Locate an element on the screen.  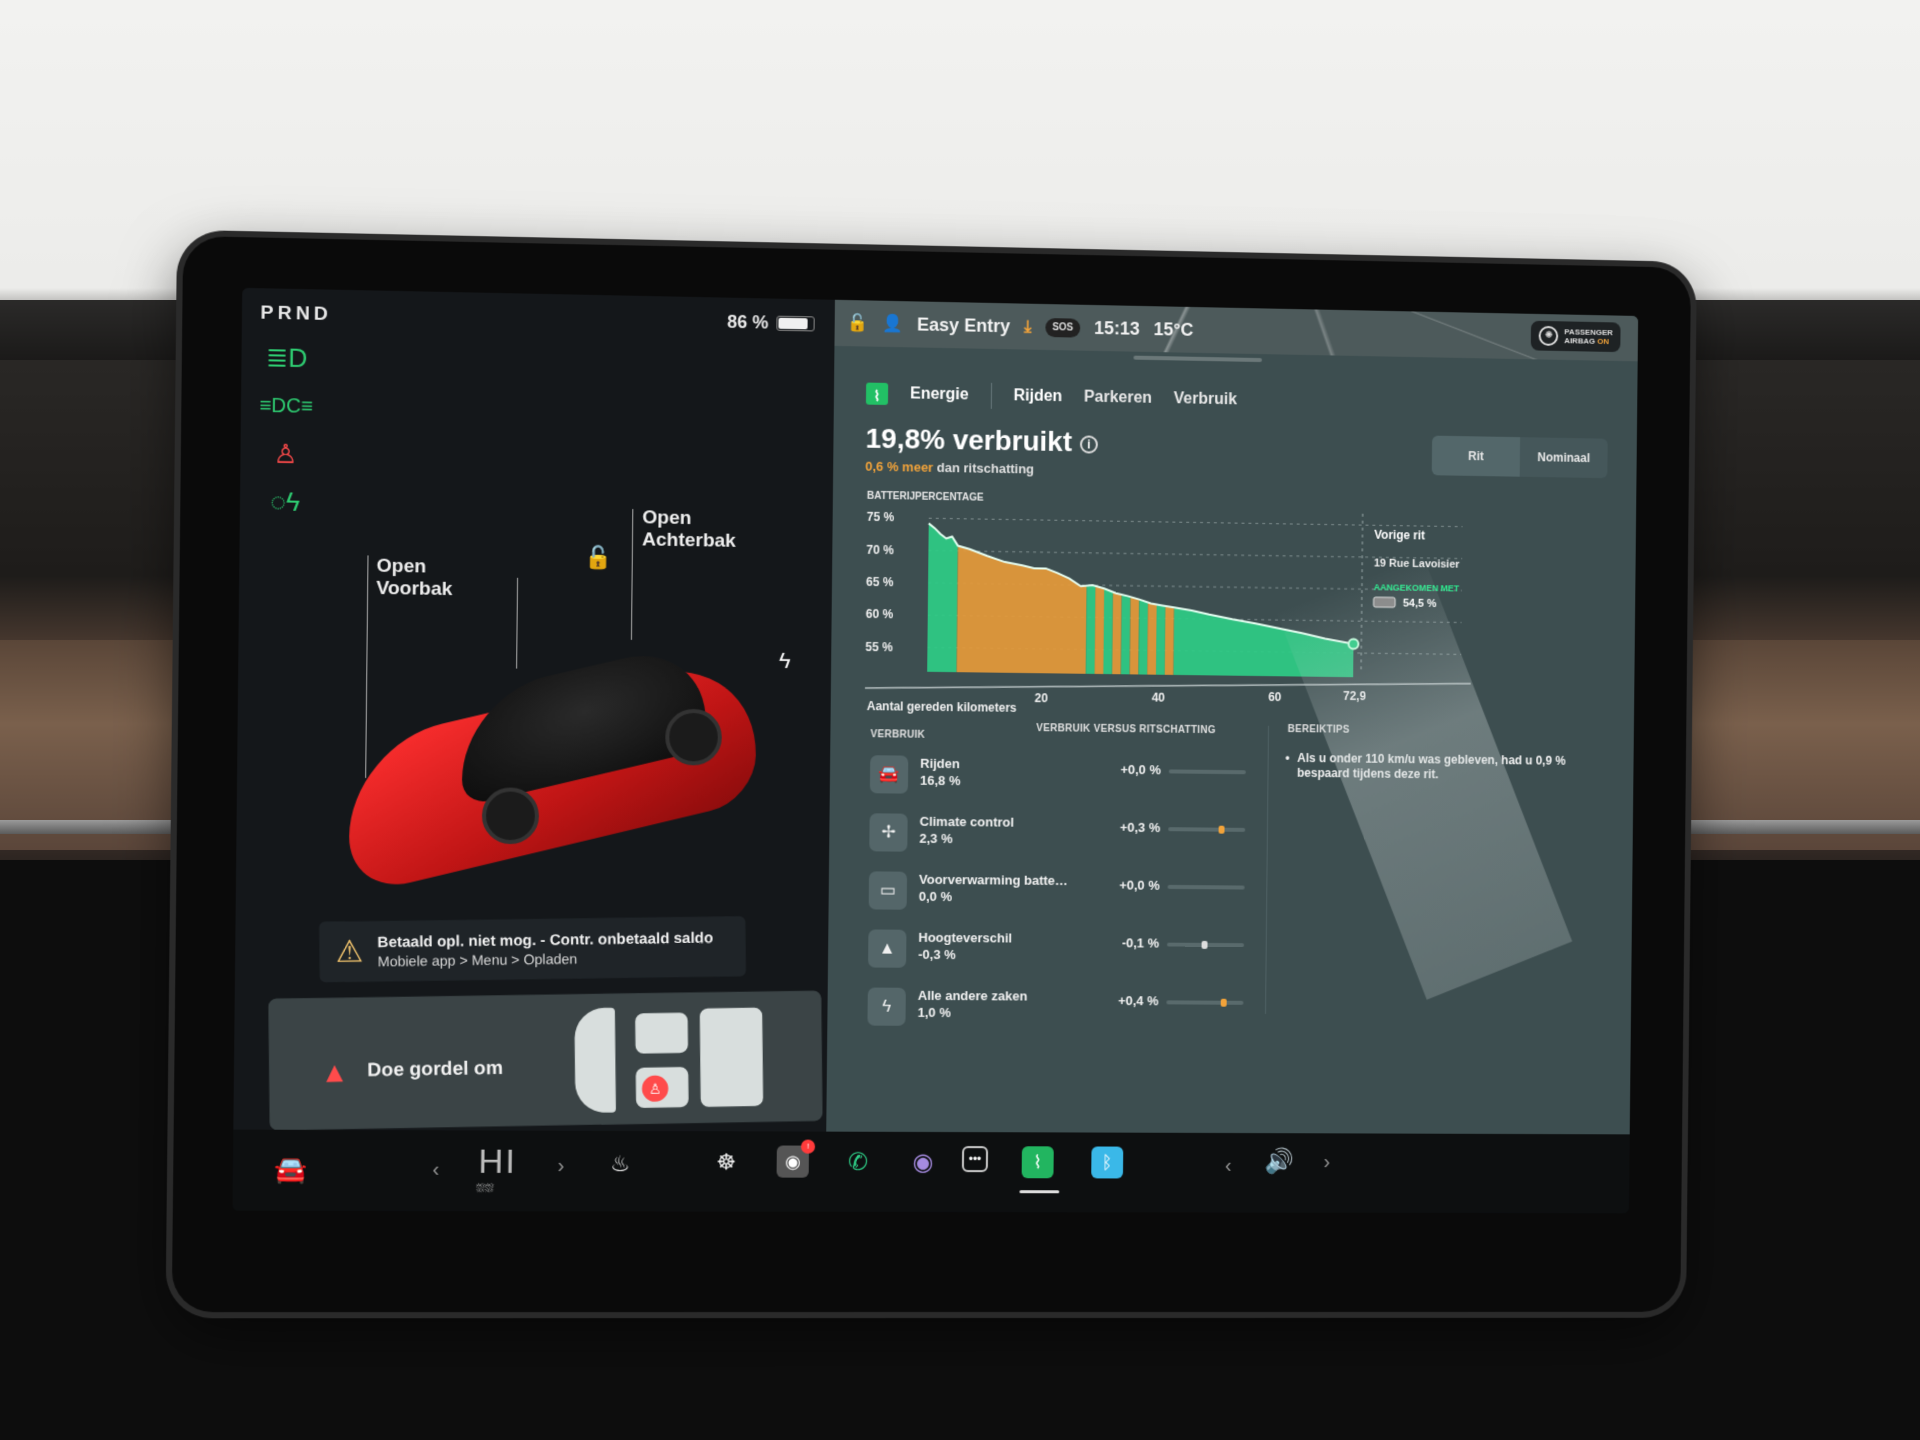
warning-icon: ⚠ is located at coordinates (349, 951).